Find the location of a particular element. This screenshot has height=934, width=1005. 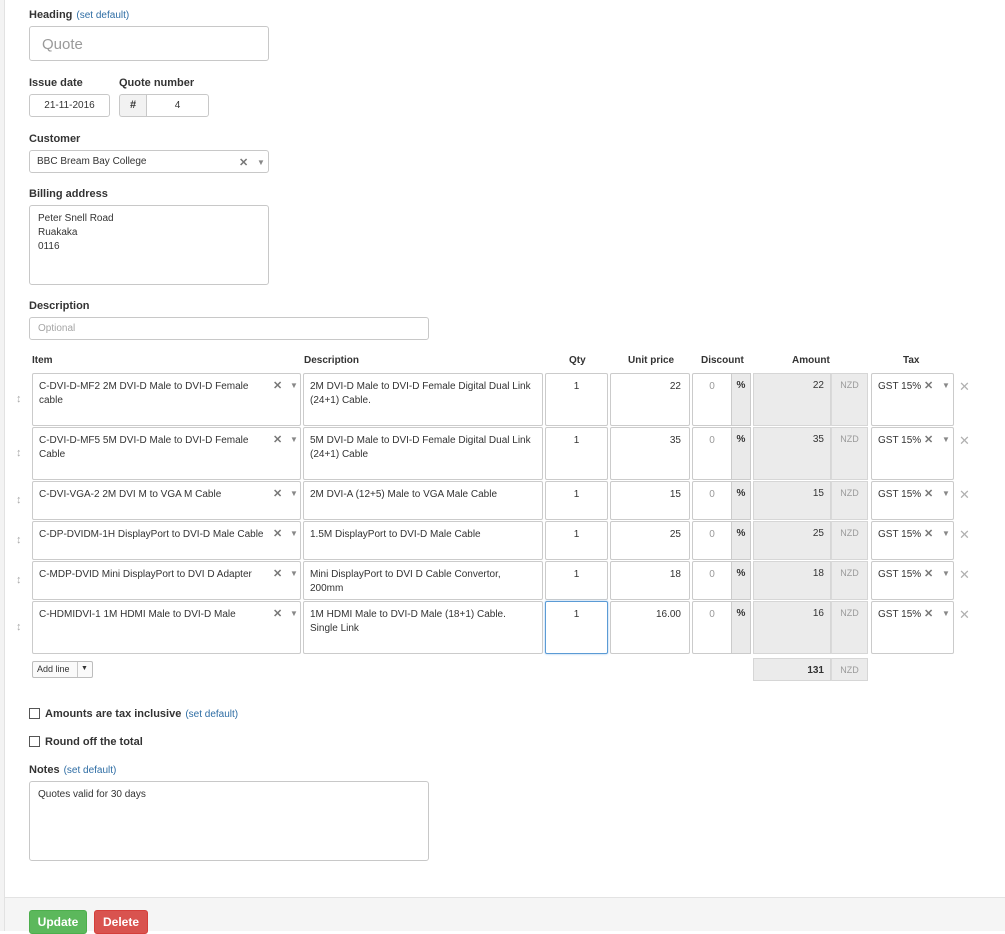

unit-price-input: 35 is located at coordinates (650, 453).